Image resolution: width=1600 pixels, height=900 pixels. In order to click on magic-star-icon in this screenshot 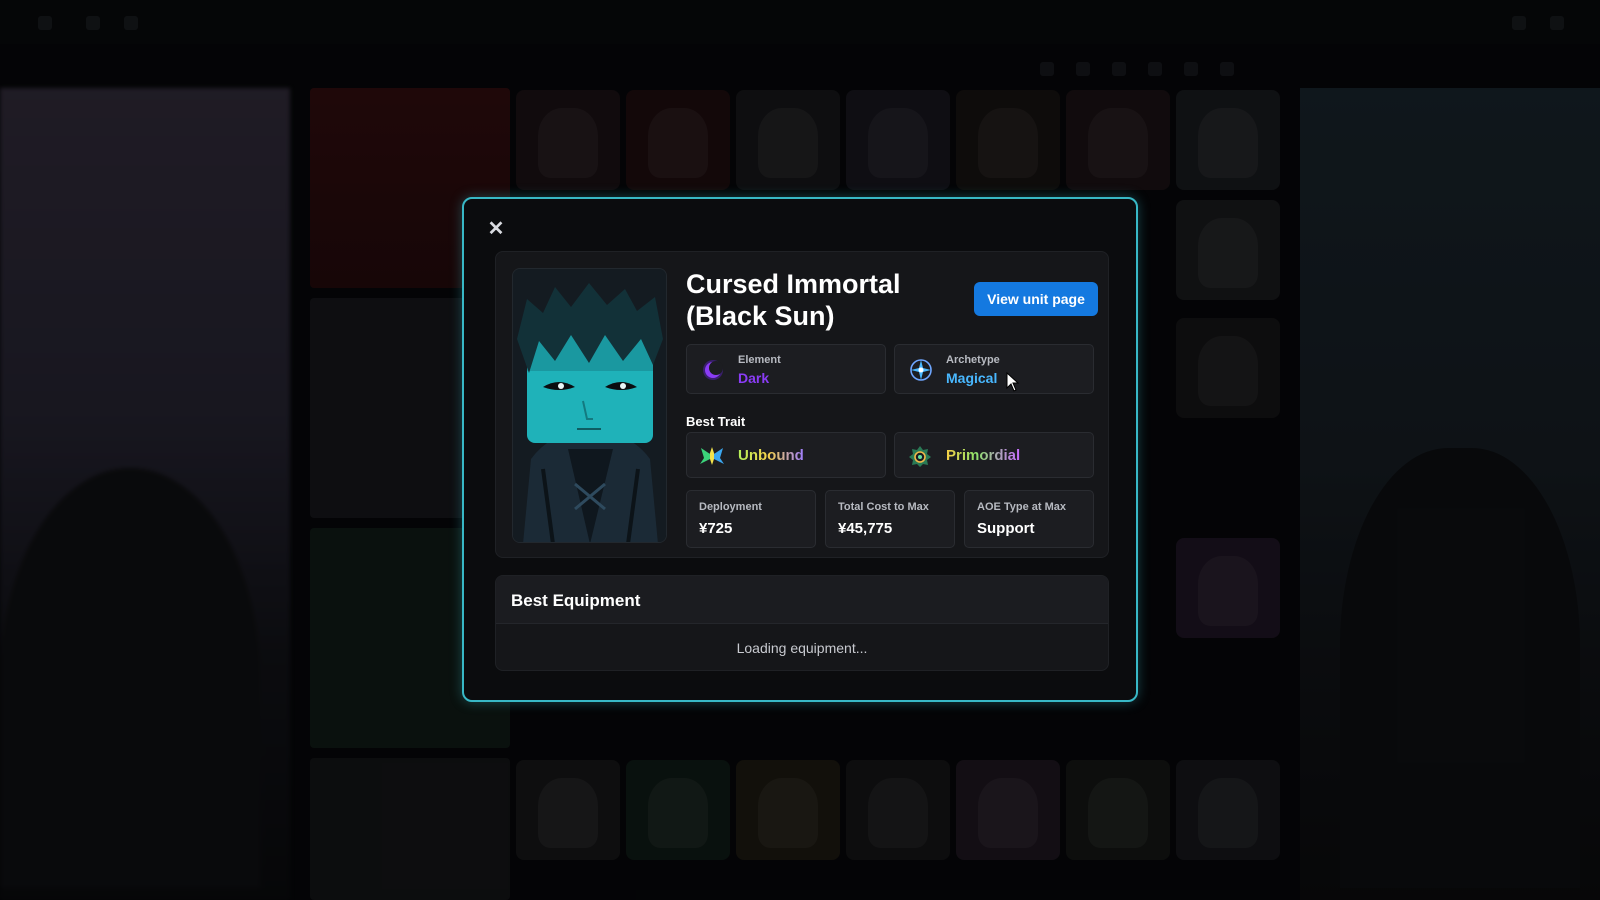, I will do `click(921, 370)`.